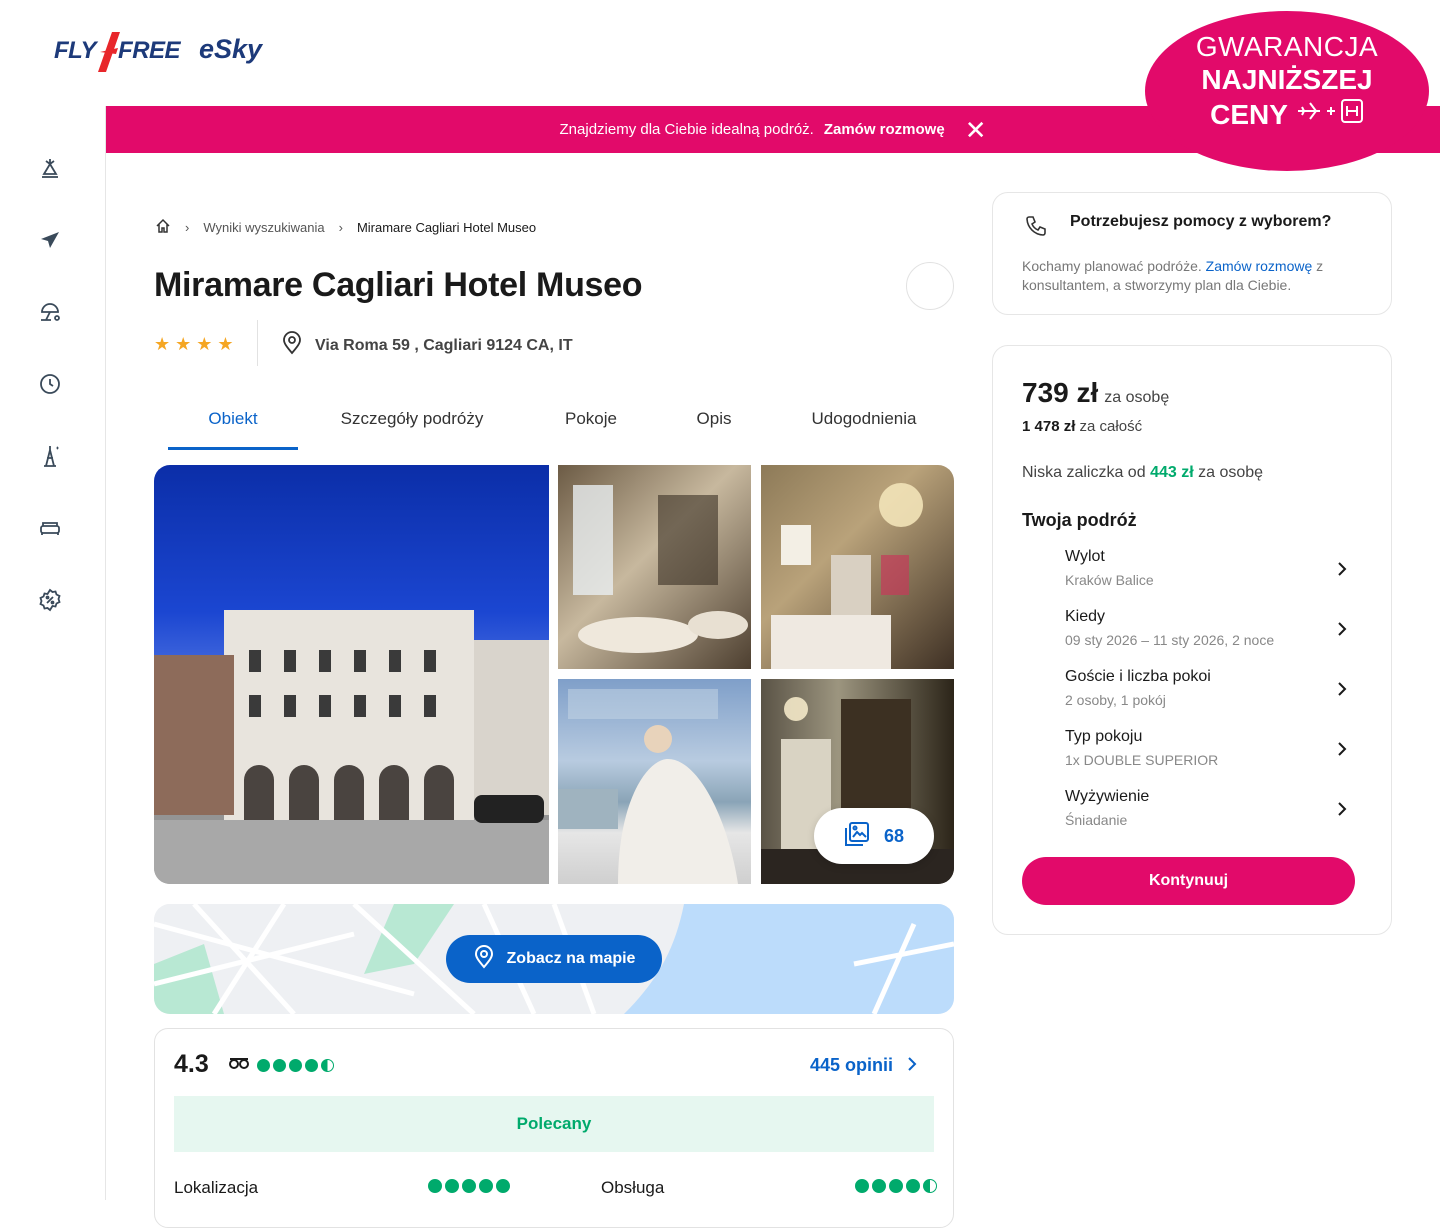 The width and height of the screenshot is (1440, 1228). I want to click on overall-rating: 4.3, so click(191, 1064).